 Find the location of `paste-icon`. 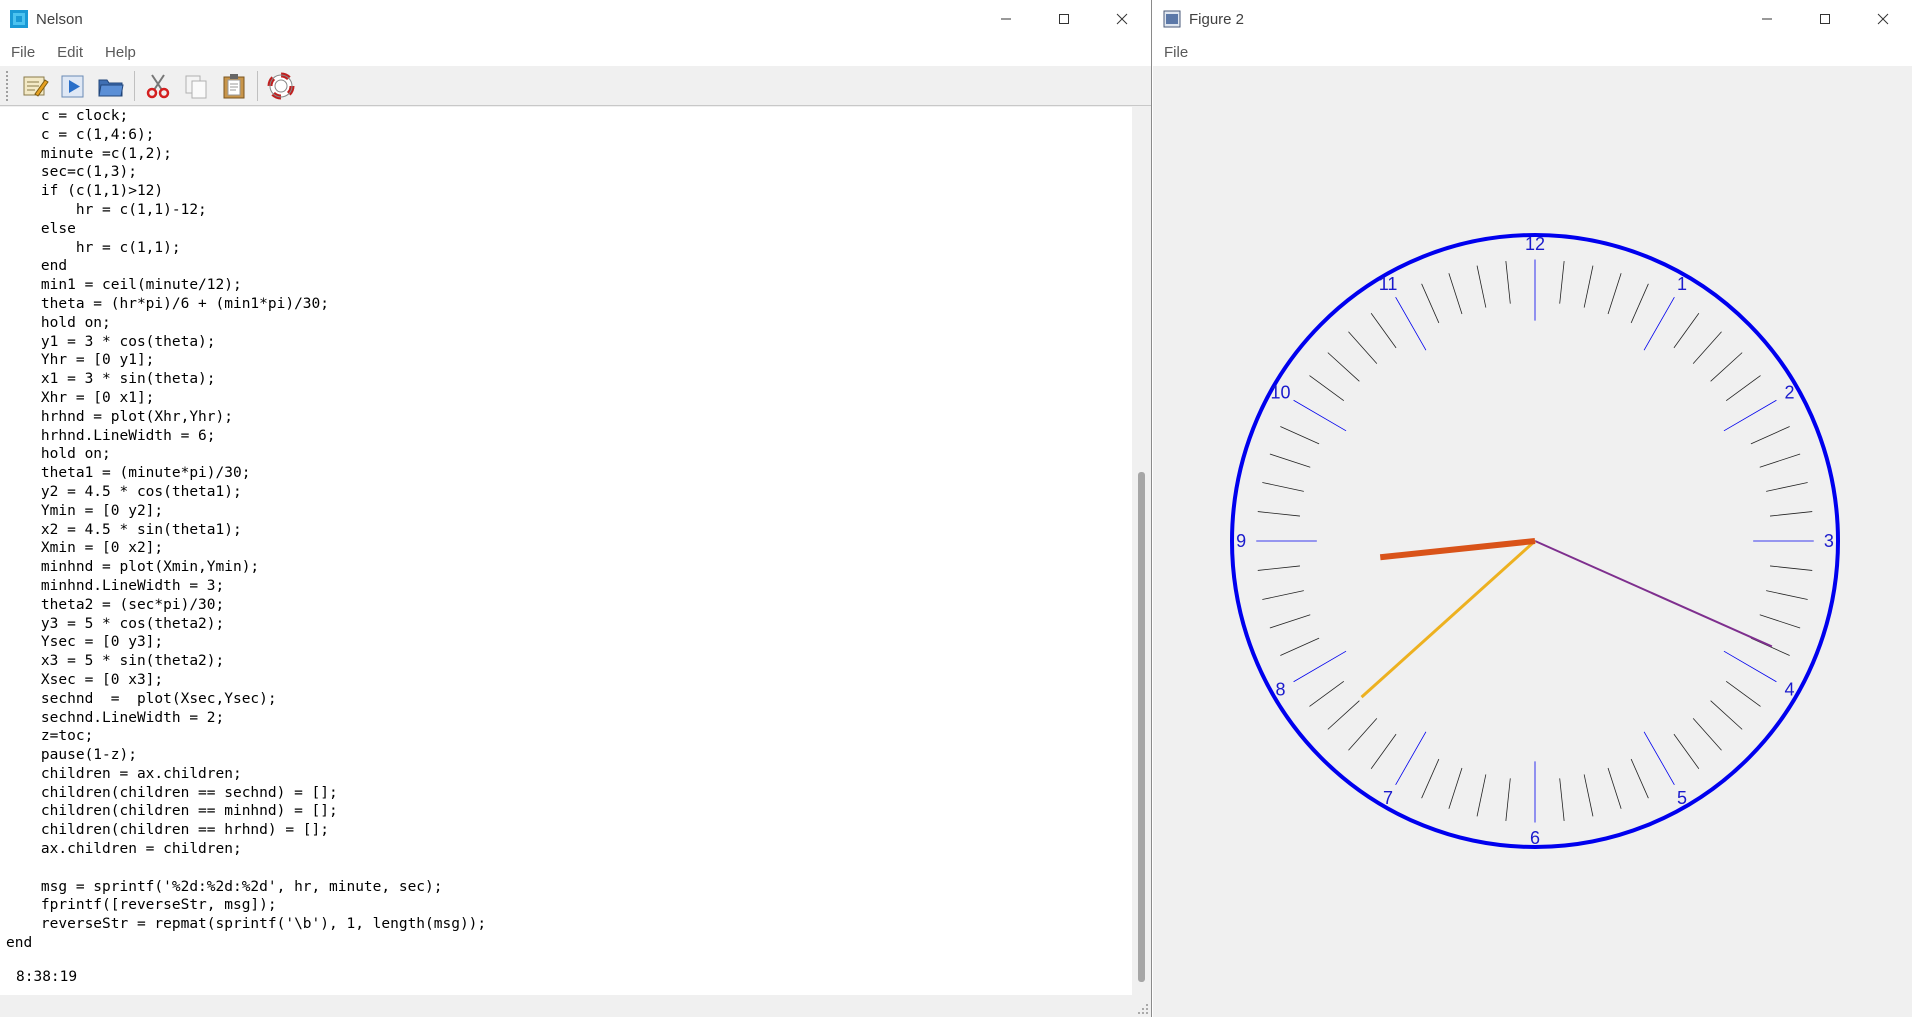

paste-icon is located at coordinates (234, 85).